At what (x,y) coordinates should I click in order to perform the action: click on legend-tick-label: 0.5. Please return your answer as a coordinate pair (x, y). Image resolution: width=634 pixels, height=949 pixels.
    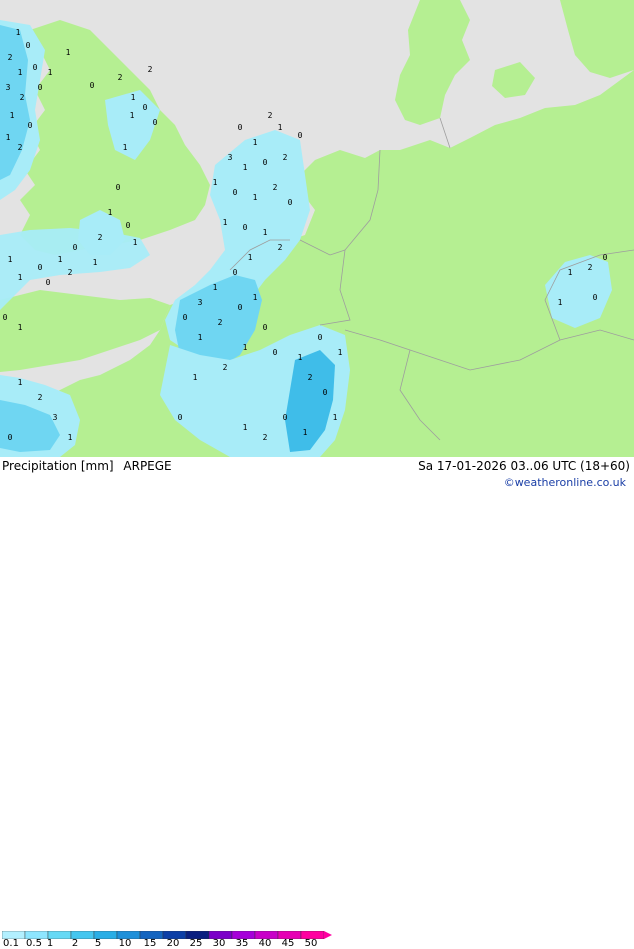
    Looking at the image, I should click on (34, 943).